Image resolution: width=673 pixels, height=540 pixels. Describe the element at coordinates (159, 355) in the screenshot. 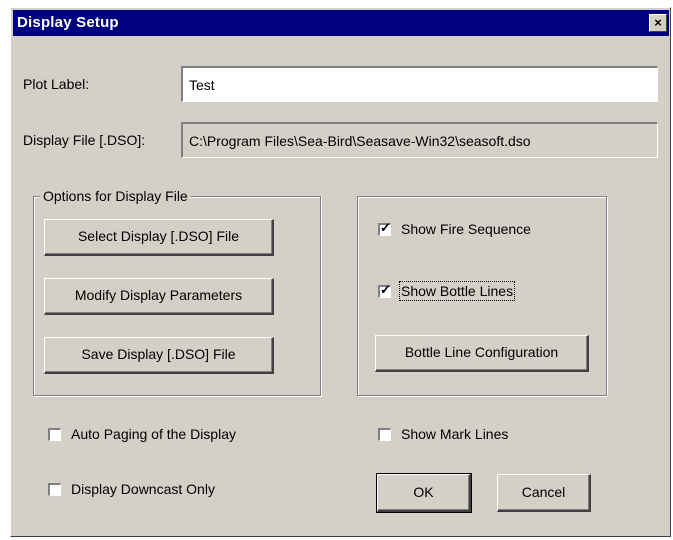

I see `save-display-file-button: Save Display [.DSO] File` at that location.